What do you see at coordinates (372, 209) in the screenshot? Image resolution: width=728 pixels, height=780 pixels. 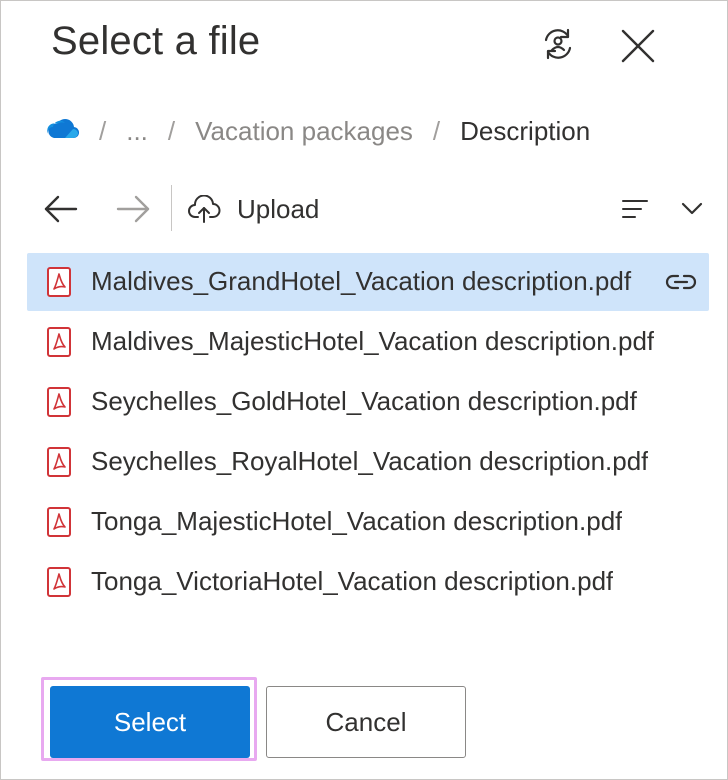 I see `toolbar: Upload` at bounding box center [372, 209].